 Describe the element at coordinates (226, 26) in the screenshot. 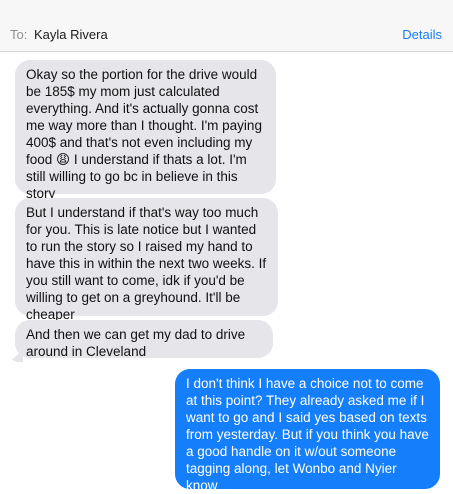

I see `conversation-header: To: Kayla Rivera Details` at that location.